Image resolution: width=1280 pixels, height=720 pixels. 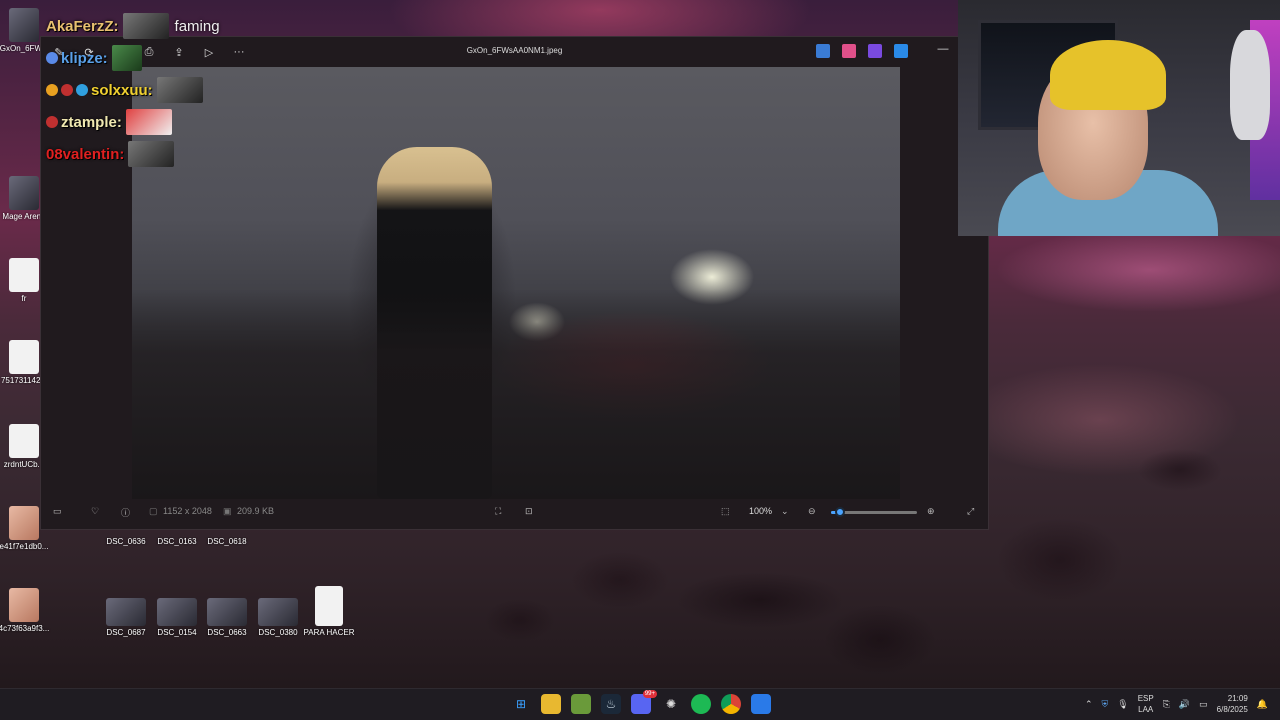 What do you see at coordinates (187, 511) in the screenshot?
I see `image-dimensions: 1152 x 2048` at bounding box center [187, 511].